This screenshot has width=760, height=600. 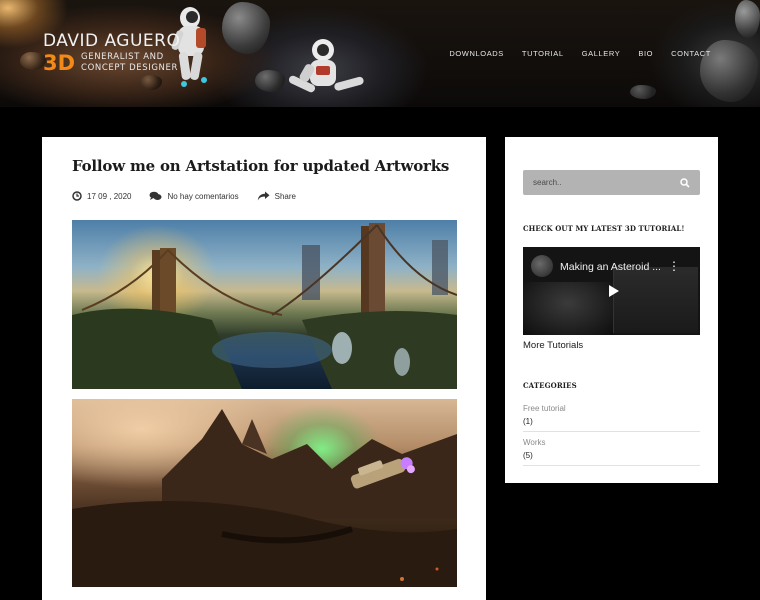 What do you see at coordinates (645, 53) in the screenshot?
I see `nav-item-bio: BIO` at bounding box center [645, 53].